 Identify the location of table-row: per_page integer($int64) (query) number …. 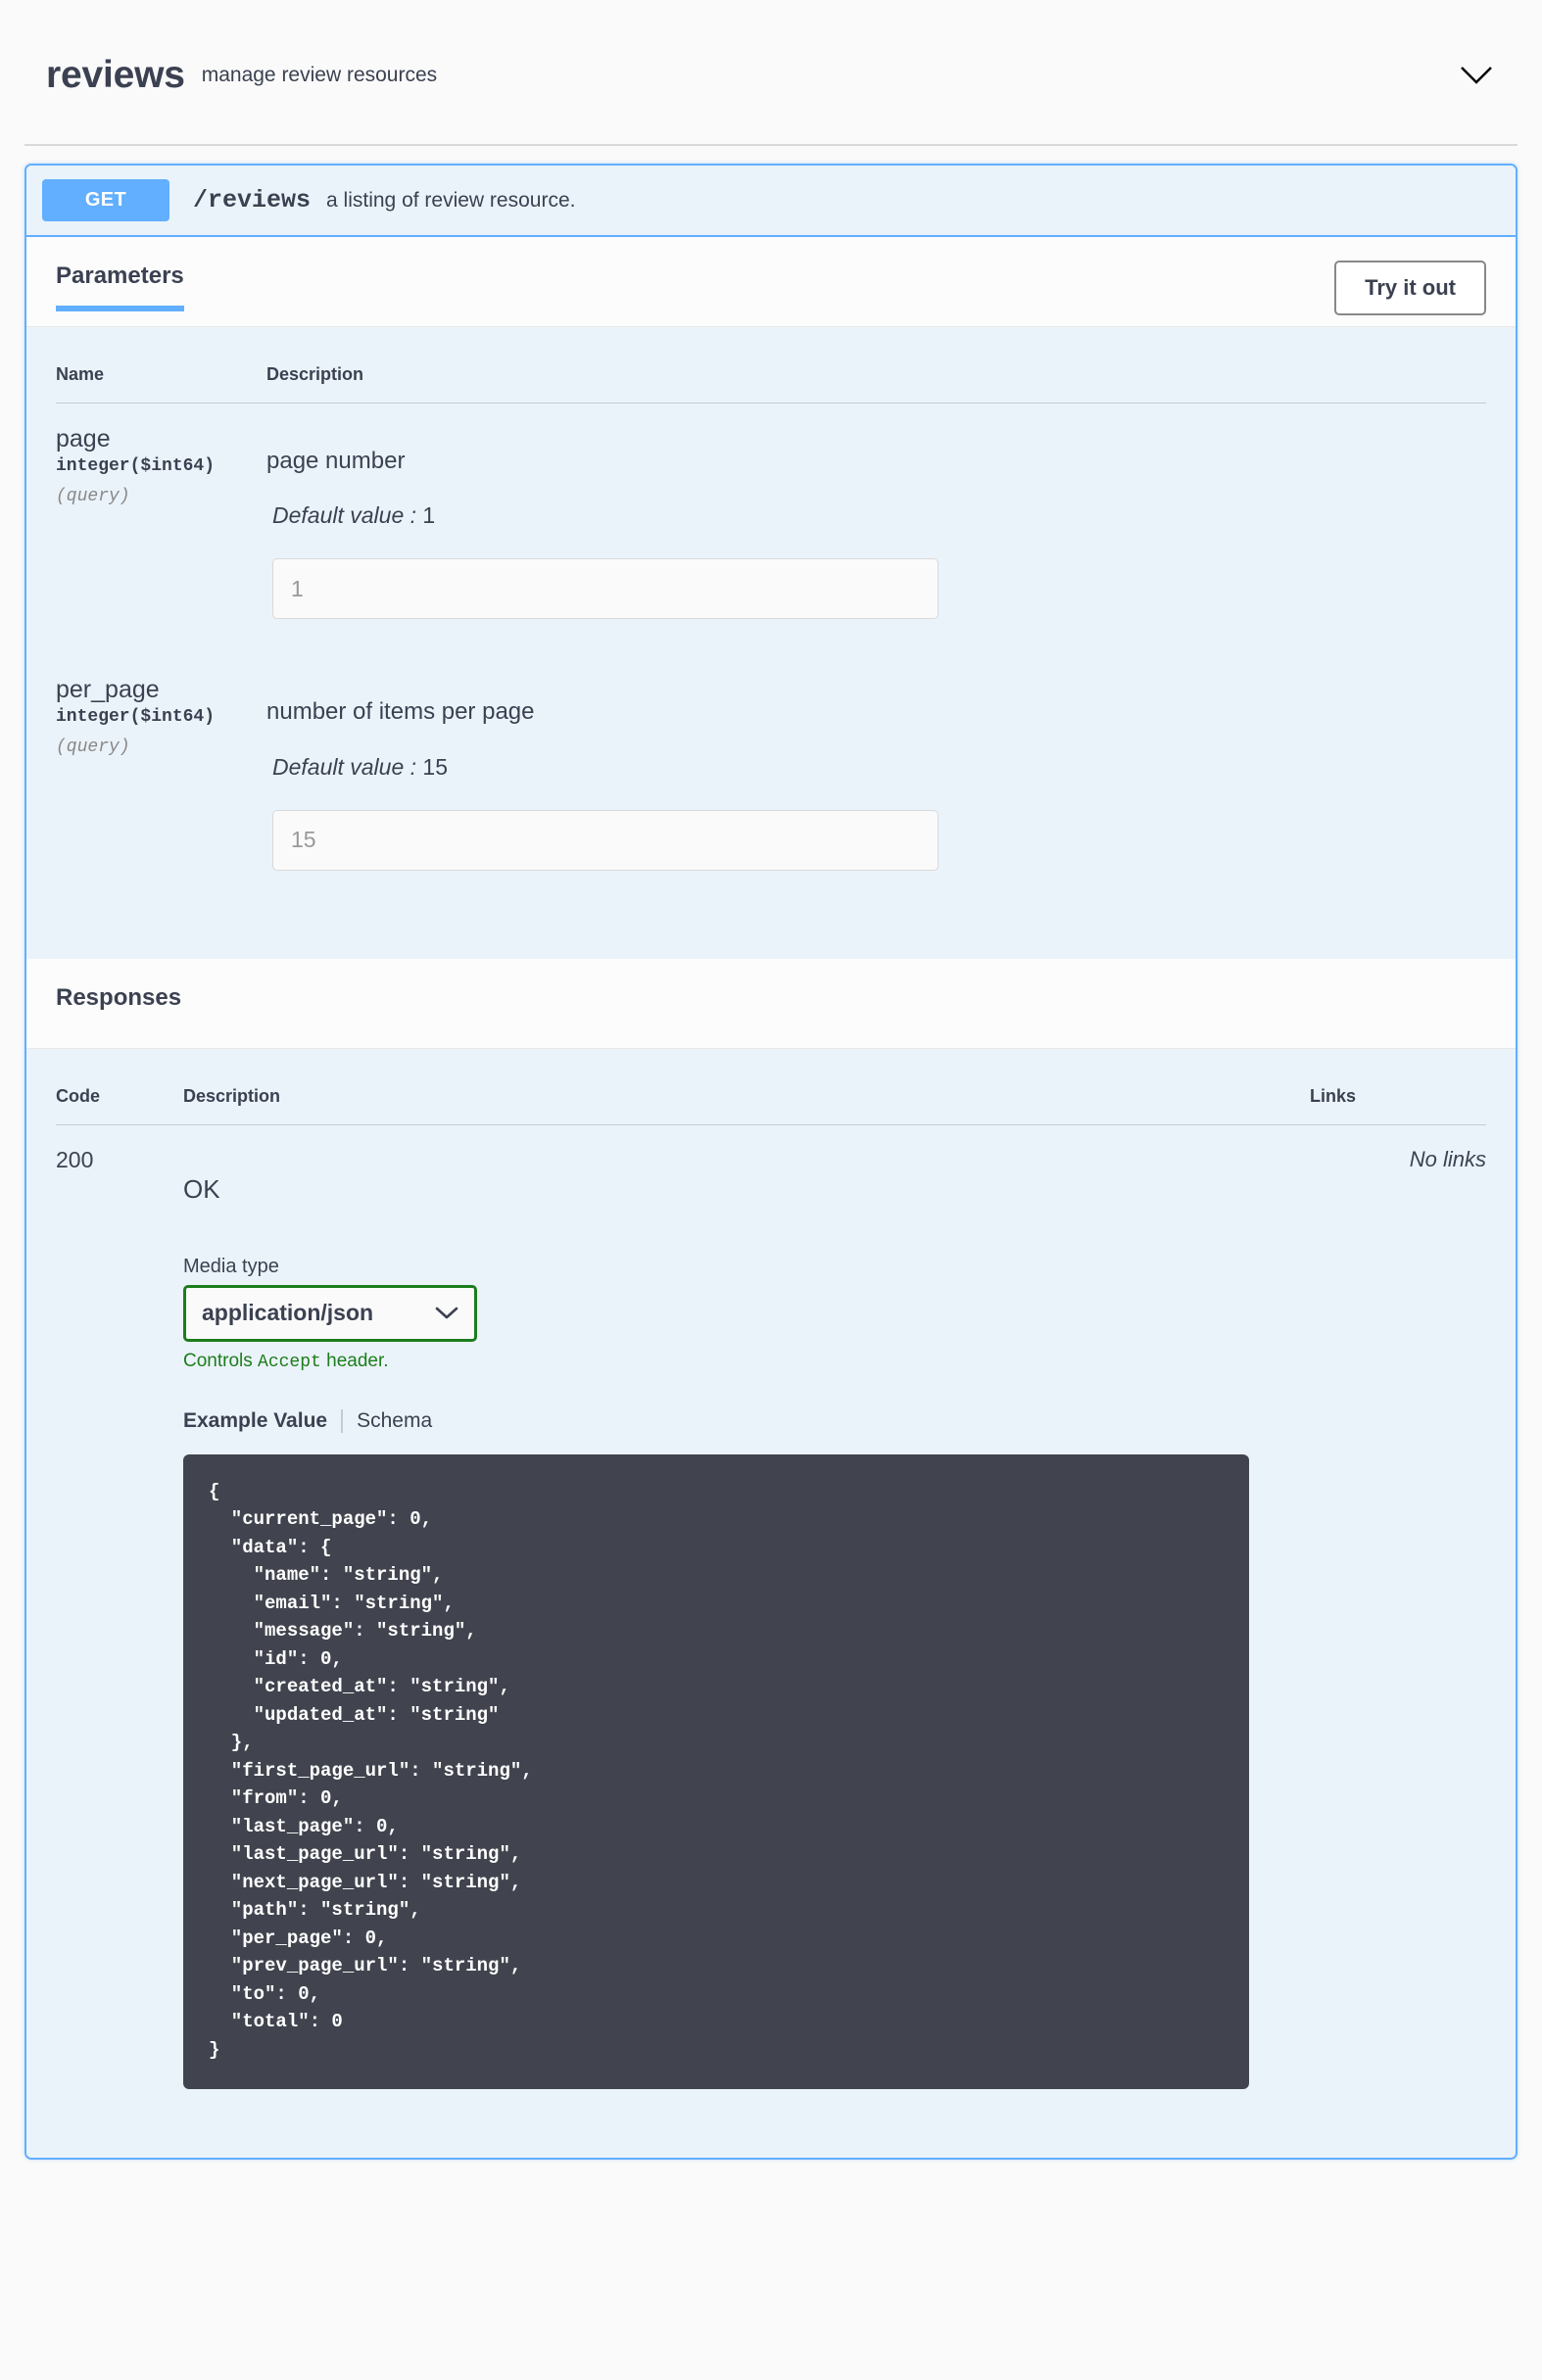
(771, 762).